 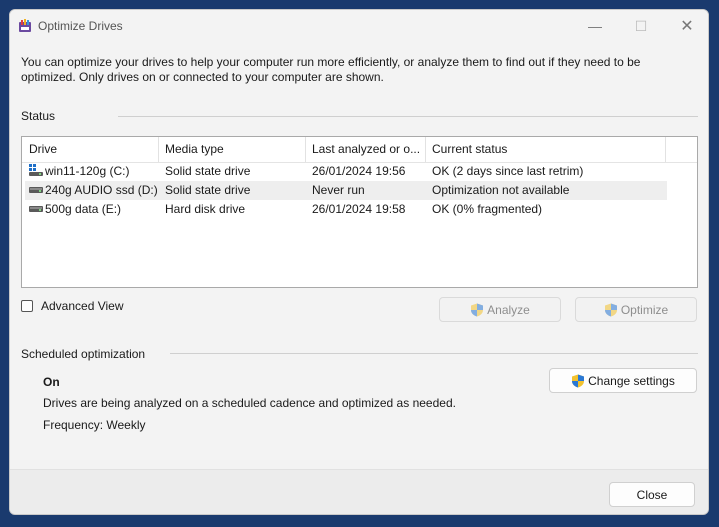 I want to click on close-button-label: Close, so click(x=652, y=494).